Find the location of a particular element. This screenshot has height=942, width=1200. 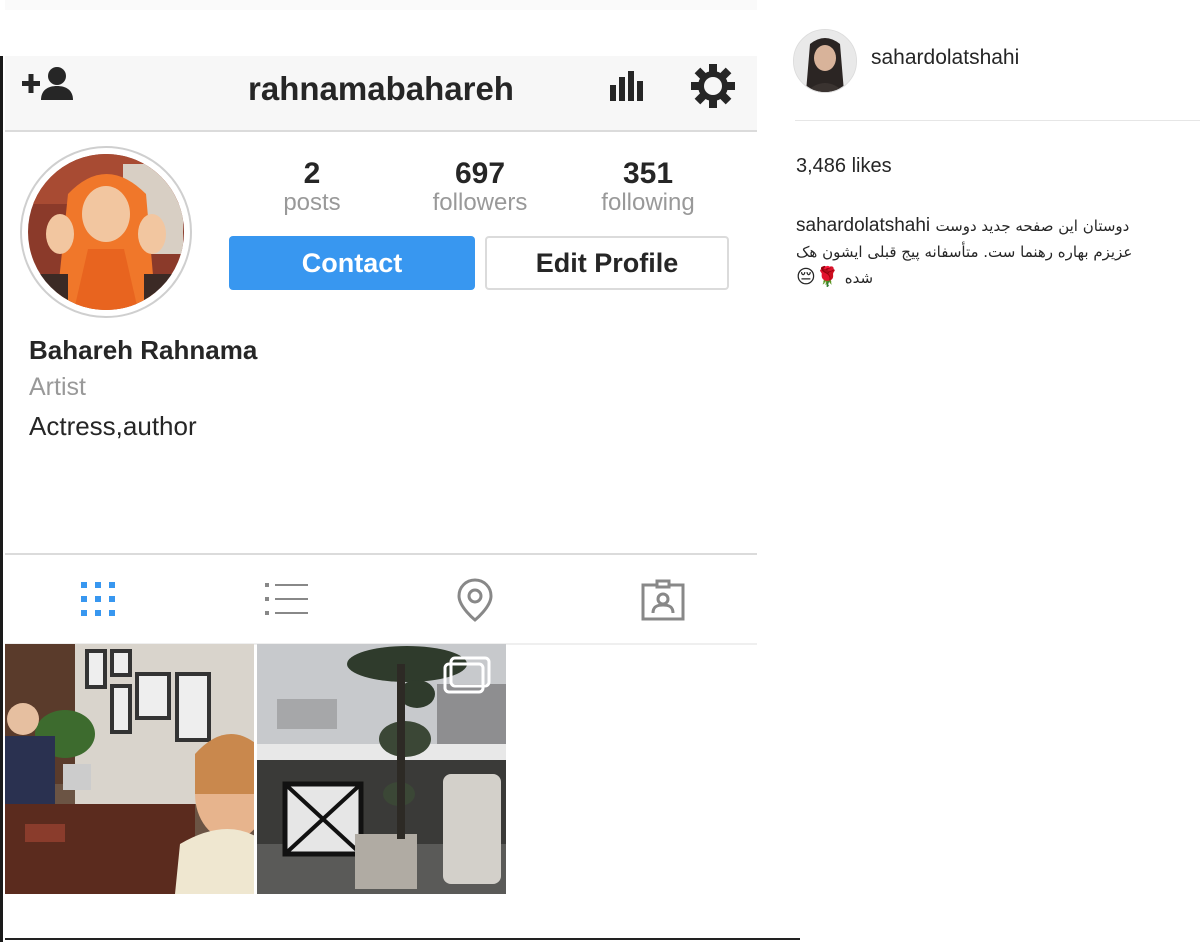

edit-profile-button: Edit Profile is located at coordinates (607, 263).